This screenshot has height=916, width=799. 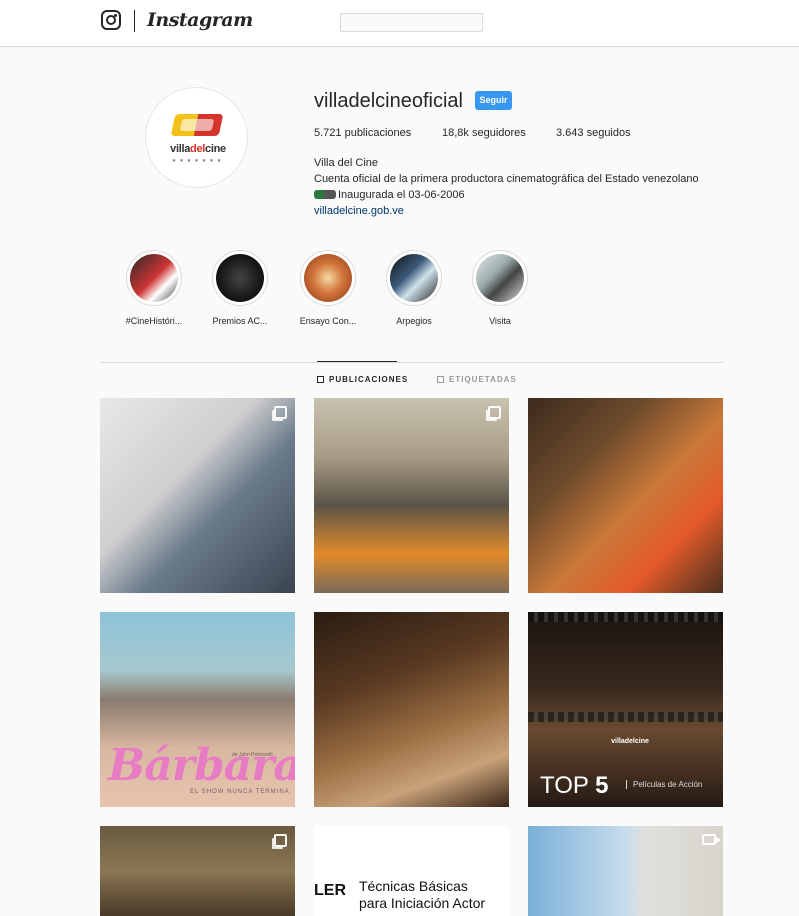 I want to click on stat-posts: 5.721 publicaciones, so click(x=363, y=133).